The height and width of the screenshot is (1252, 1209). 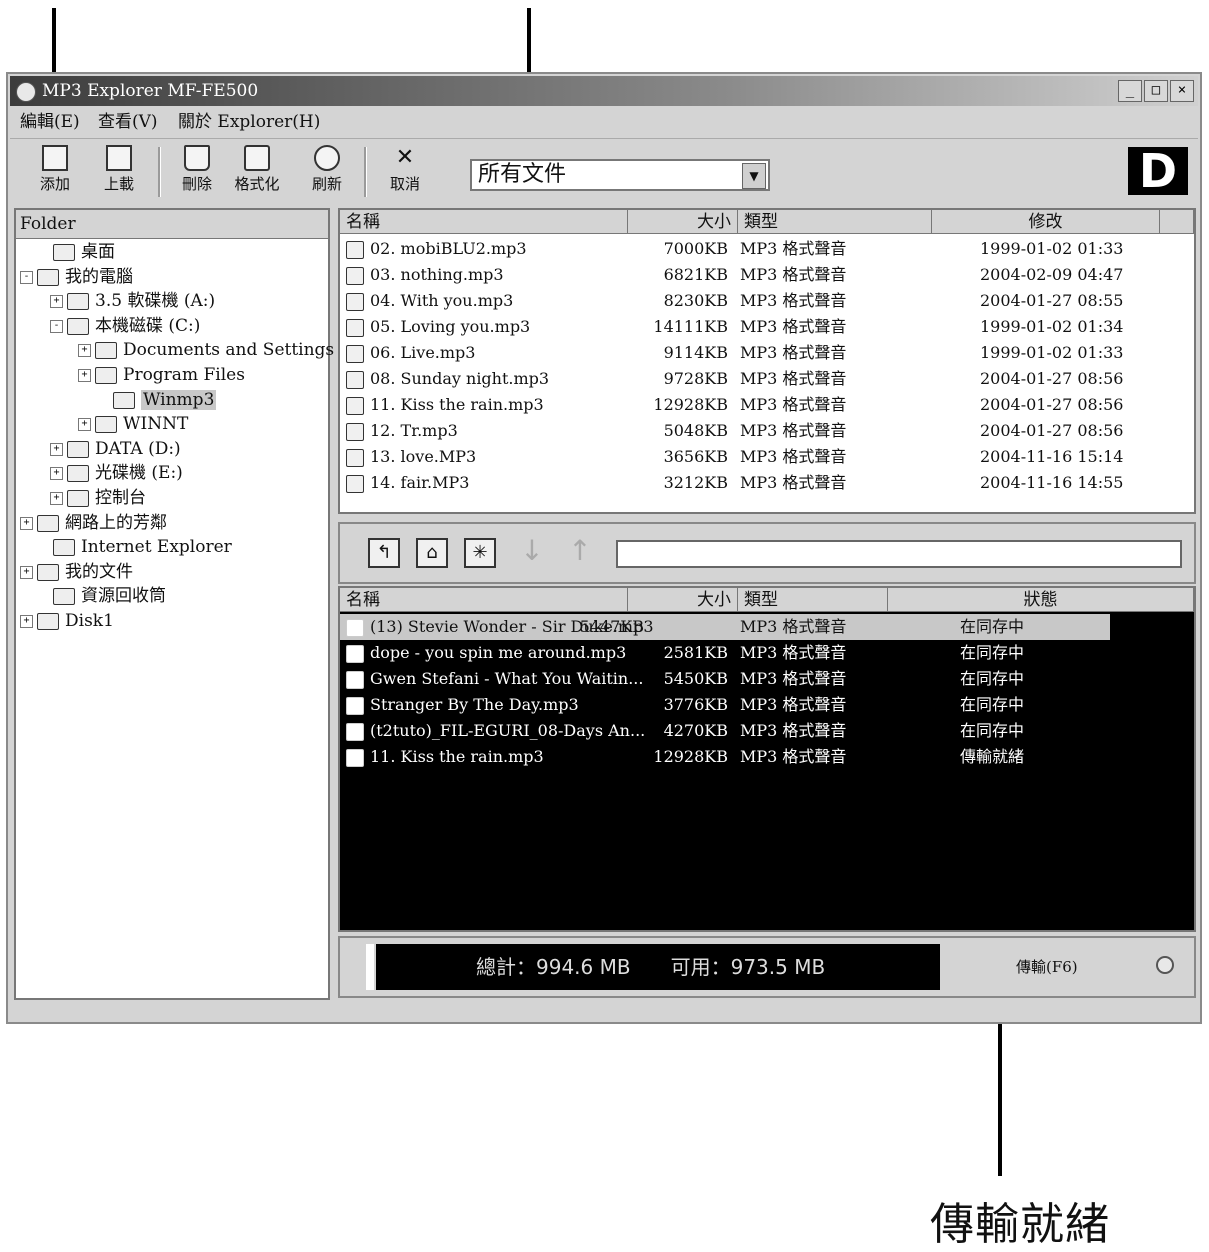 What do you see at coordinates (115, 449) in the screenshot?
I see `tree-item: + DATA (D:)` at bounding box center [115, 449].